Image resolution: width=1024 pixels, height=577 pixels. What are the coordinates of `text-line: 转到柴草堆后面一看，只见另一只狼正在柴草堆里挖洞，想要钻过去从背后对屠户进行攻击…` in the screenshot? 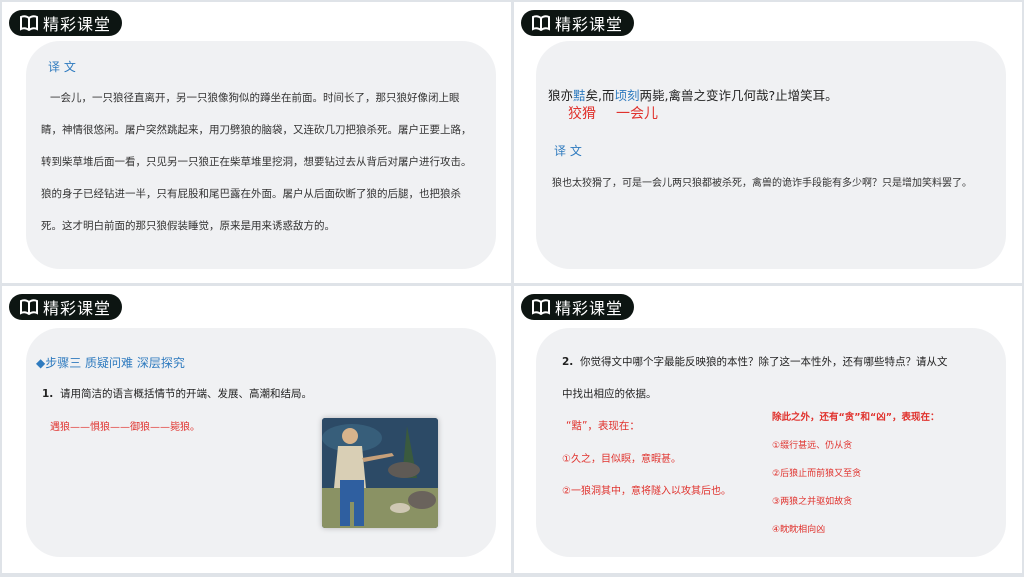 It's located at (256, 162).